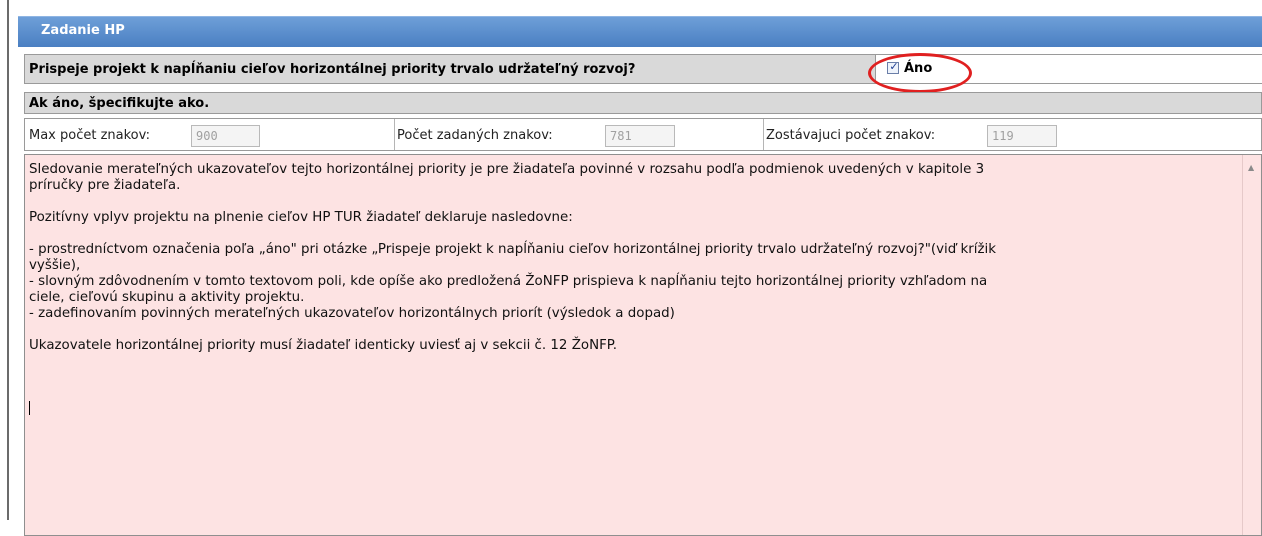 This screenshot has height=536, width=1262. Describe the element at coordinates (119, 103) in the screenshot. I see `specify-label: Ak áno, špecifikujte ako.` at that location.